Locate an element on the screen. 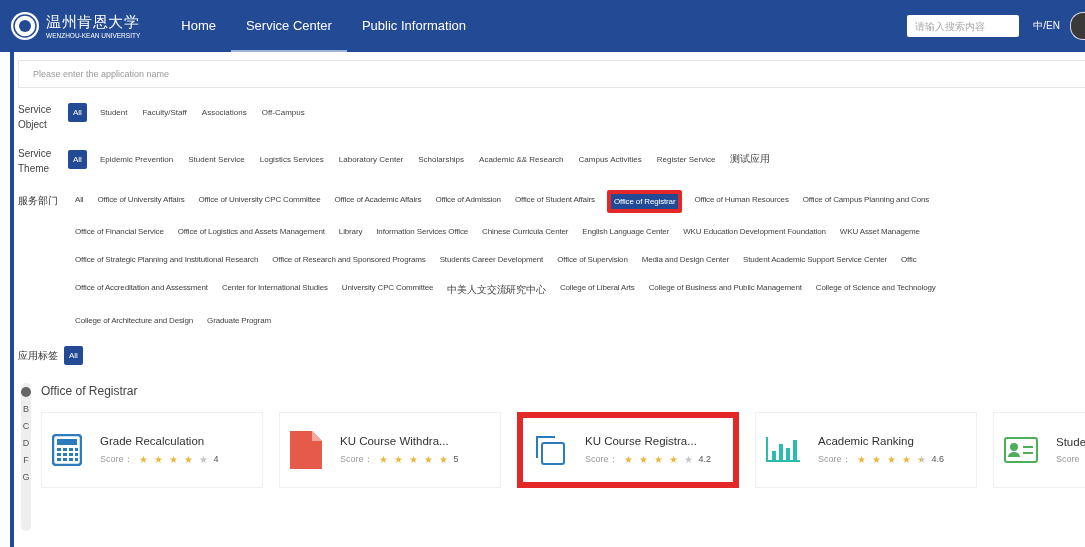 The image size is (1085, 547). filter-chip: Office of Academic Affairs is located at coordinates (378, 201).